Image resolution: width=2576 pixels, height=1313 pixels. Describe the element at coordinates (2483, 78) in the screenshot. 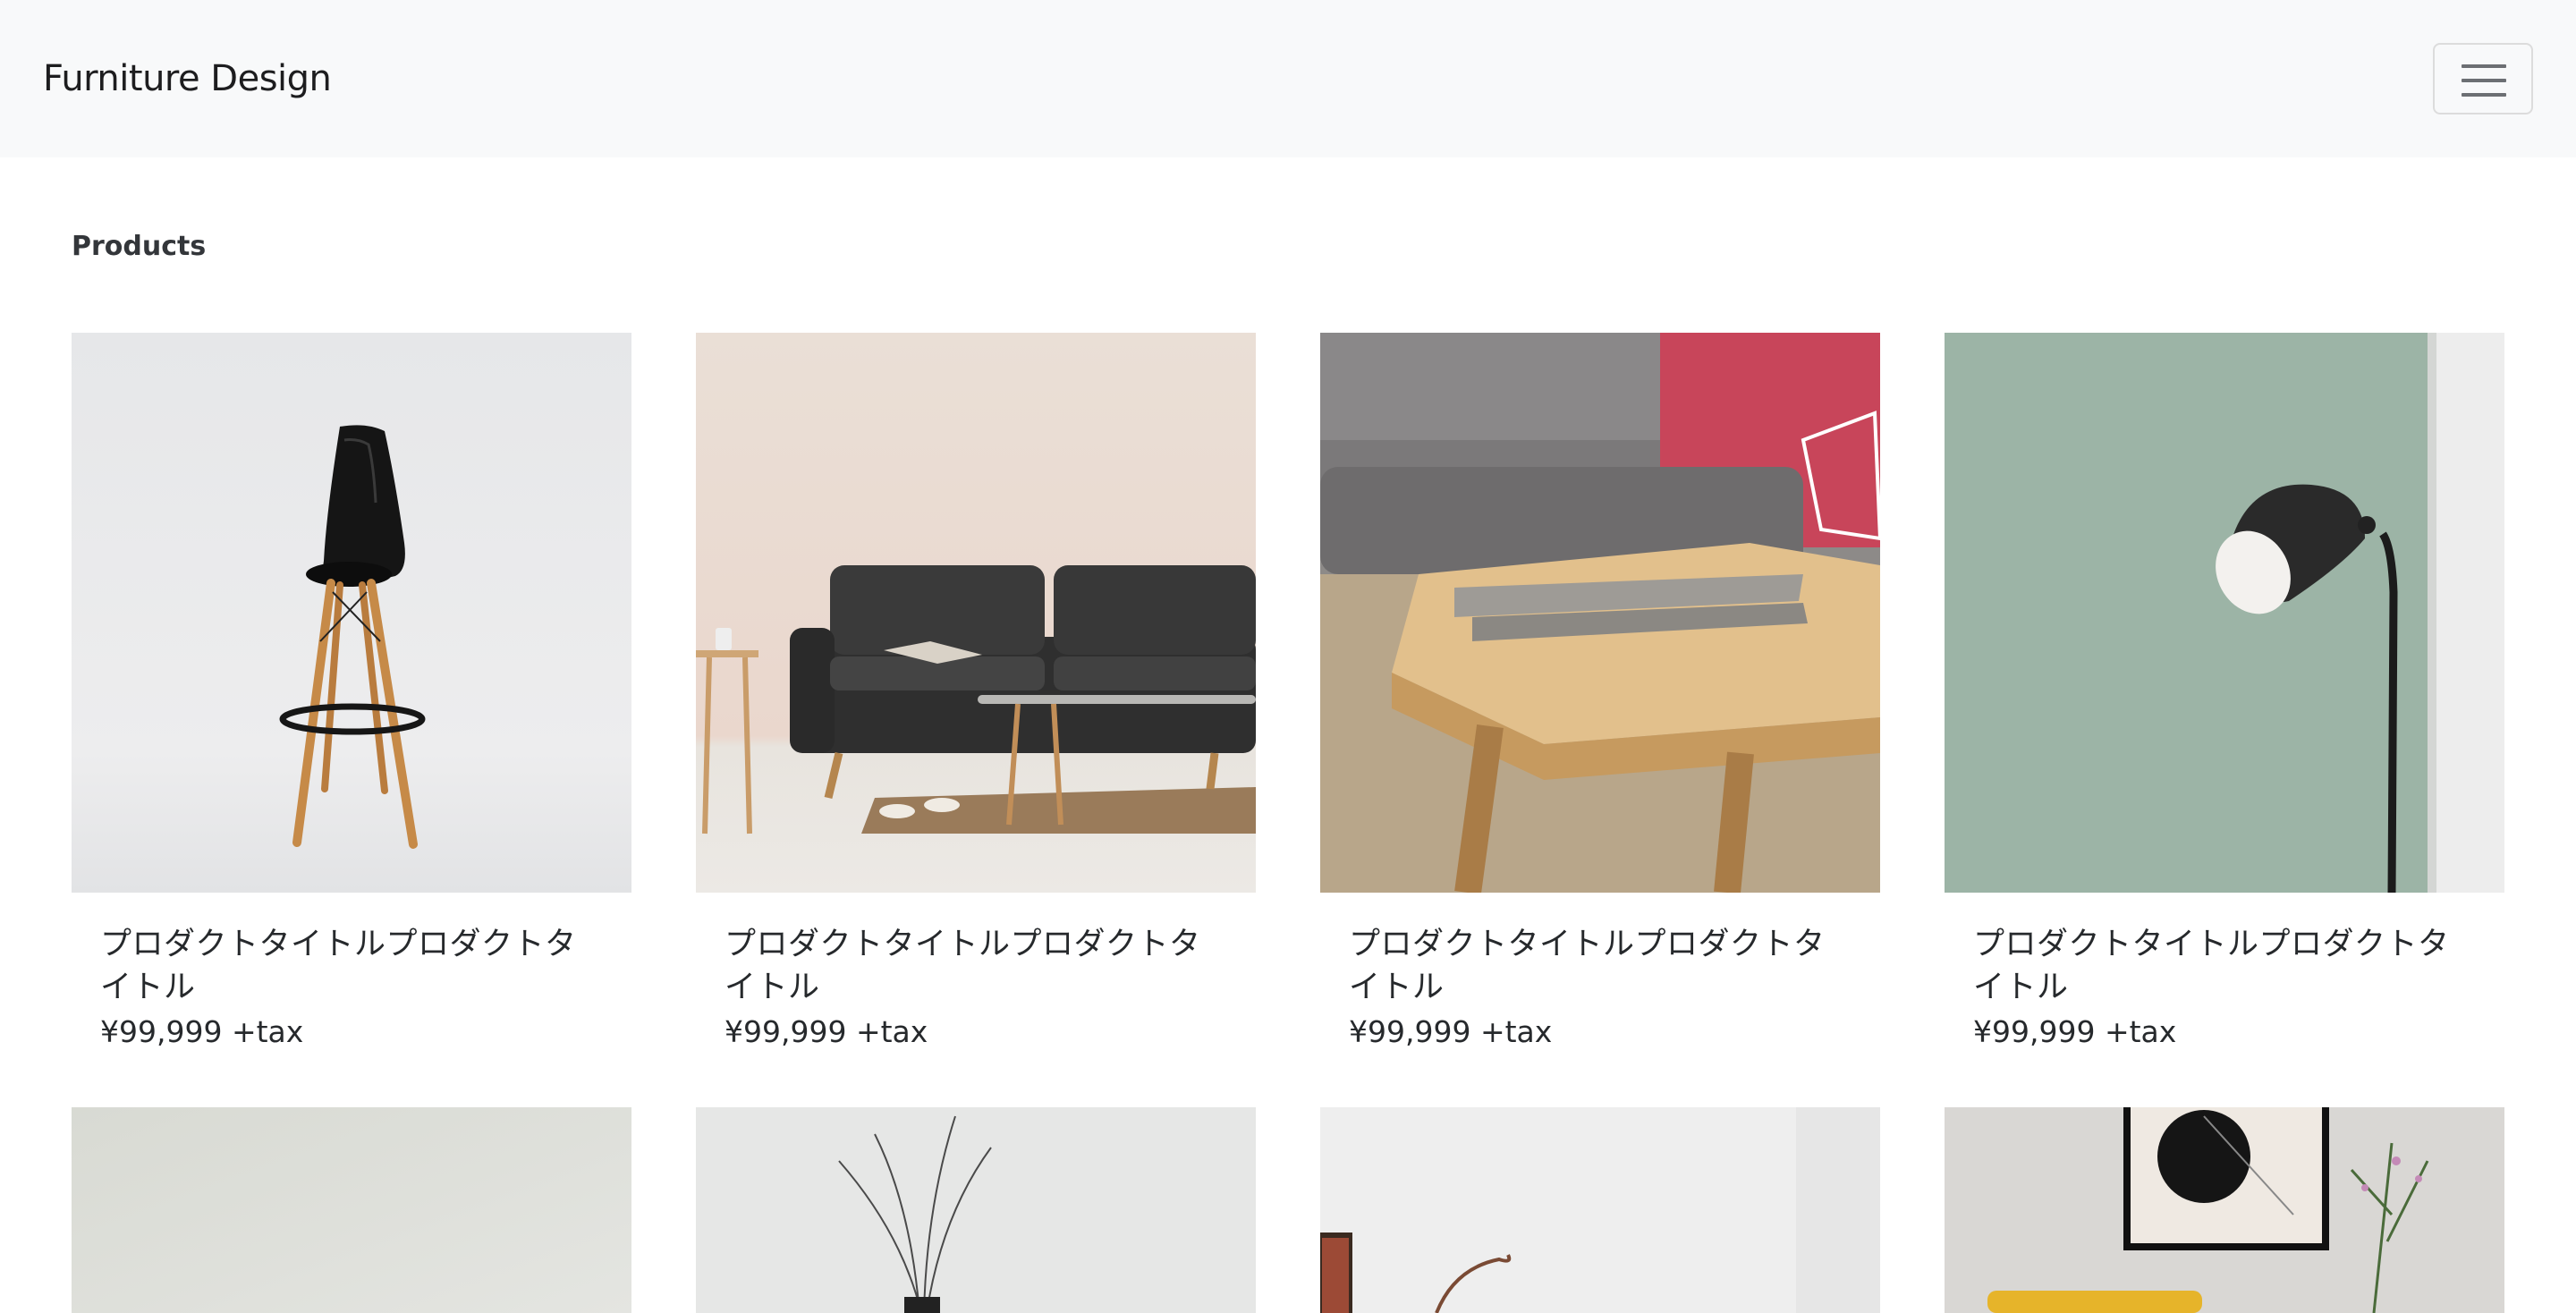

I see `menu-toggle-button` at that location.